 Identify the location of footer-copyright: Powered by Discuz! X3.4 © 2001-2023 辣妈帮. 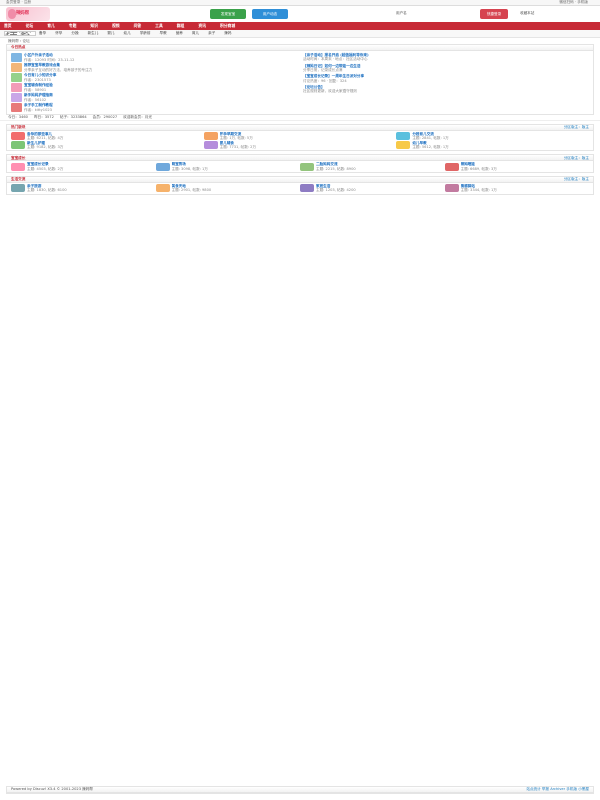
(52, 789).